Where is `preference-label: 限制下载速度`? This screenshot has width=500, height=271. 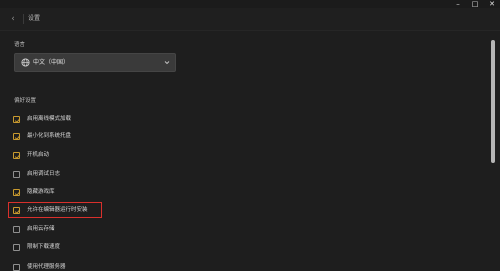 preference-label: 限制下载速度 is located at coordinates (44, 247).